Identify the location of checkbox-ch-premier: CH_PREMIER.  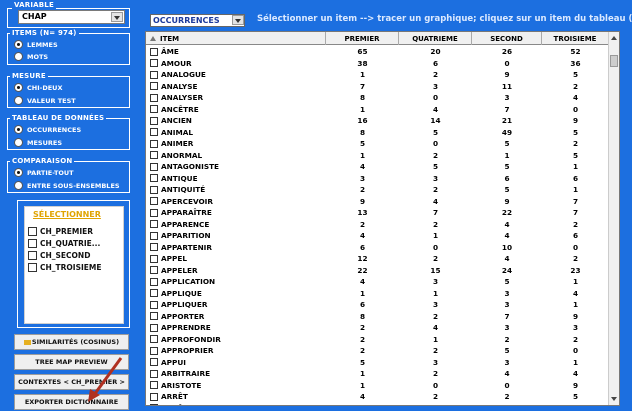
(60, 231).